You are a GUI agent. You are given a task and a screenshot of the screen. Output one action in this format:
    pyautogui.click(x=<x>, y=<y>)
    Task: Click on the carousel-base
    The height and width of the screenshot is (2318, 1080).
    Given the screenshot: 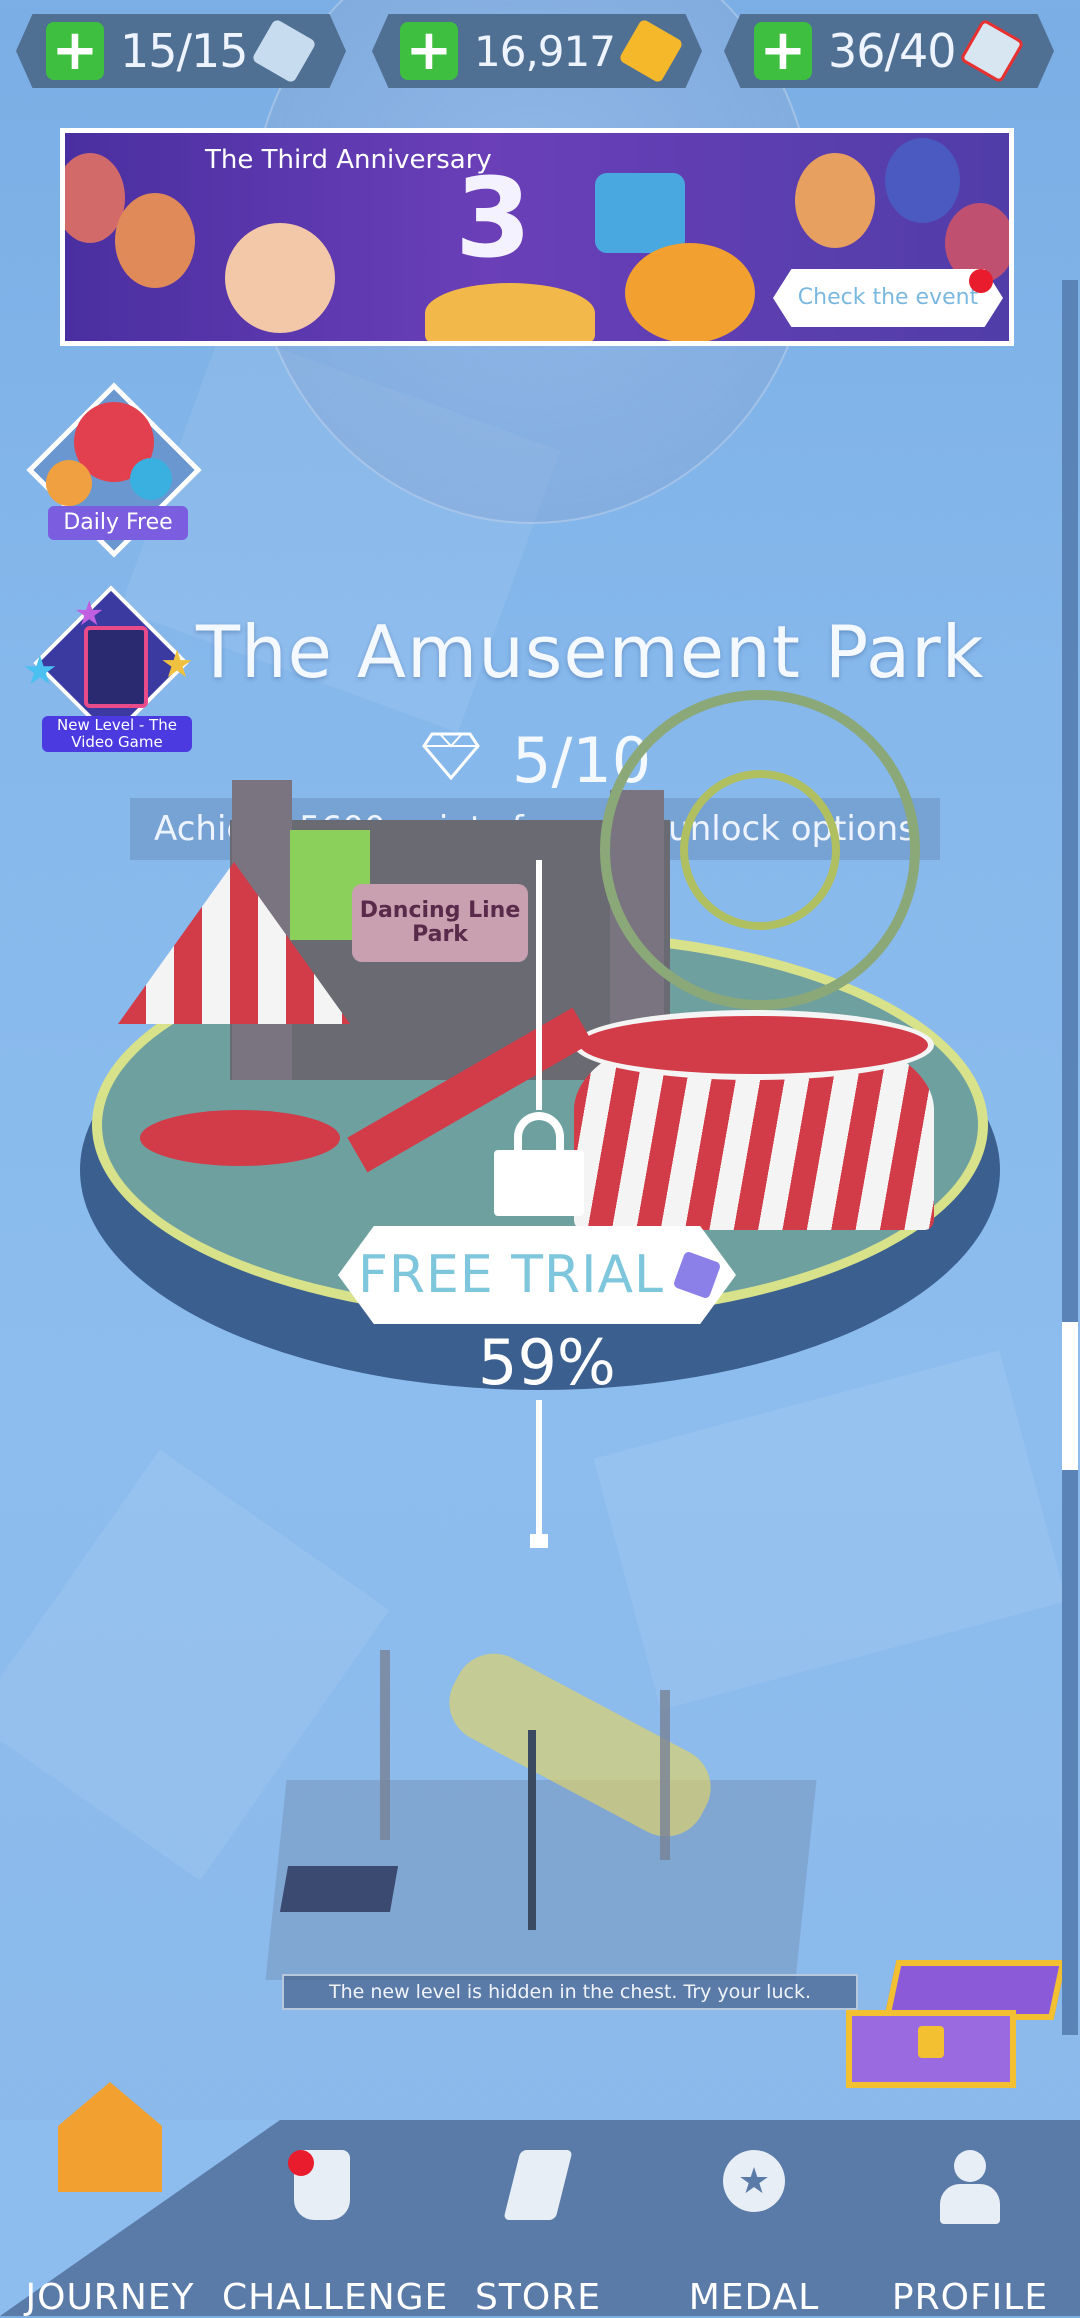 What is the action you would take?
    pyautogui.click(x=240, y=1138)
    